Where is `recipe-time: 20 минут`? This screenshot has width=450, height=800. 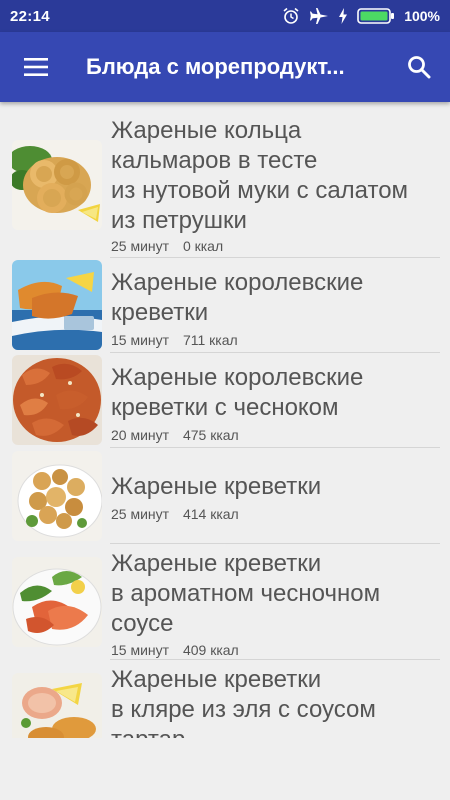 recipe-time: 20 минут is located at coordinates (140, 435).